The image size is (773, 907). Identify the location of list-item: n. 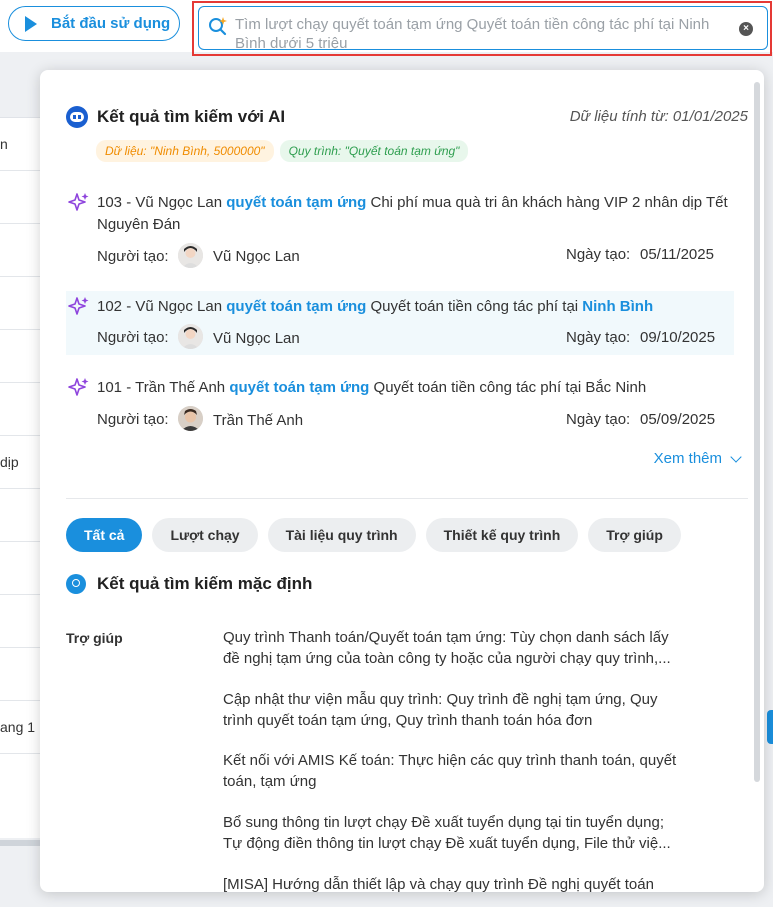
(20, 144).